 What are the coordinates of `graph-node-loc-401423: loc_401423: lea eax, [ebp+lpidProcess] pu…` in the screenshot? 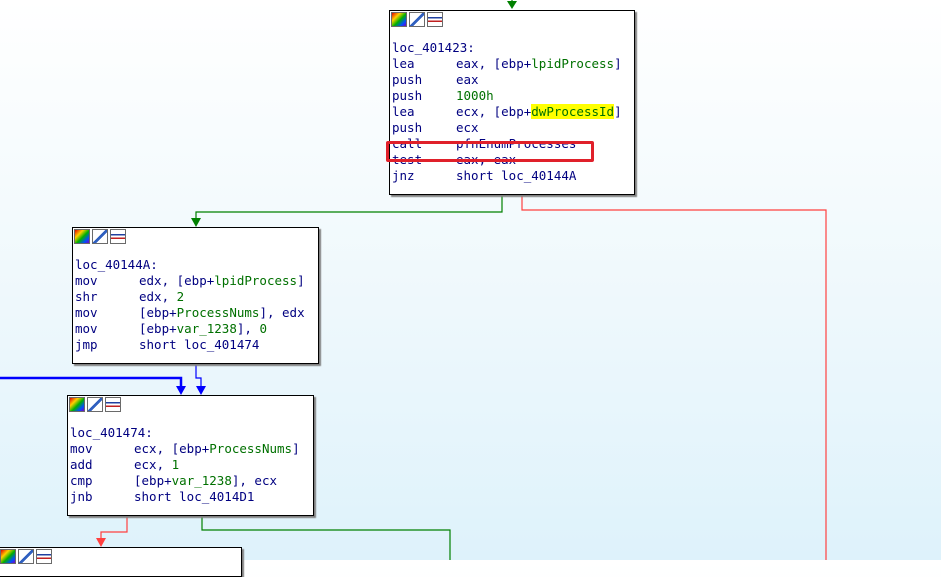 It's located at (512, 102).